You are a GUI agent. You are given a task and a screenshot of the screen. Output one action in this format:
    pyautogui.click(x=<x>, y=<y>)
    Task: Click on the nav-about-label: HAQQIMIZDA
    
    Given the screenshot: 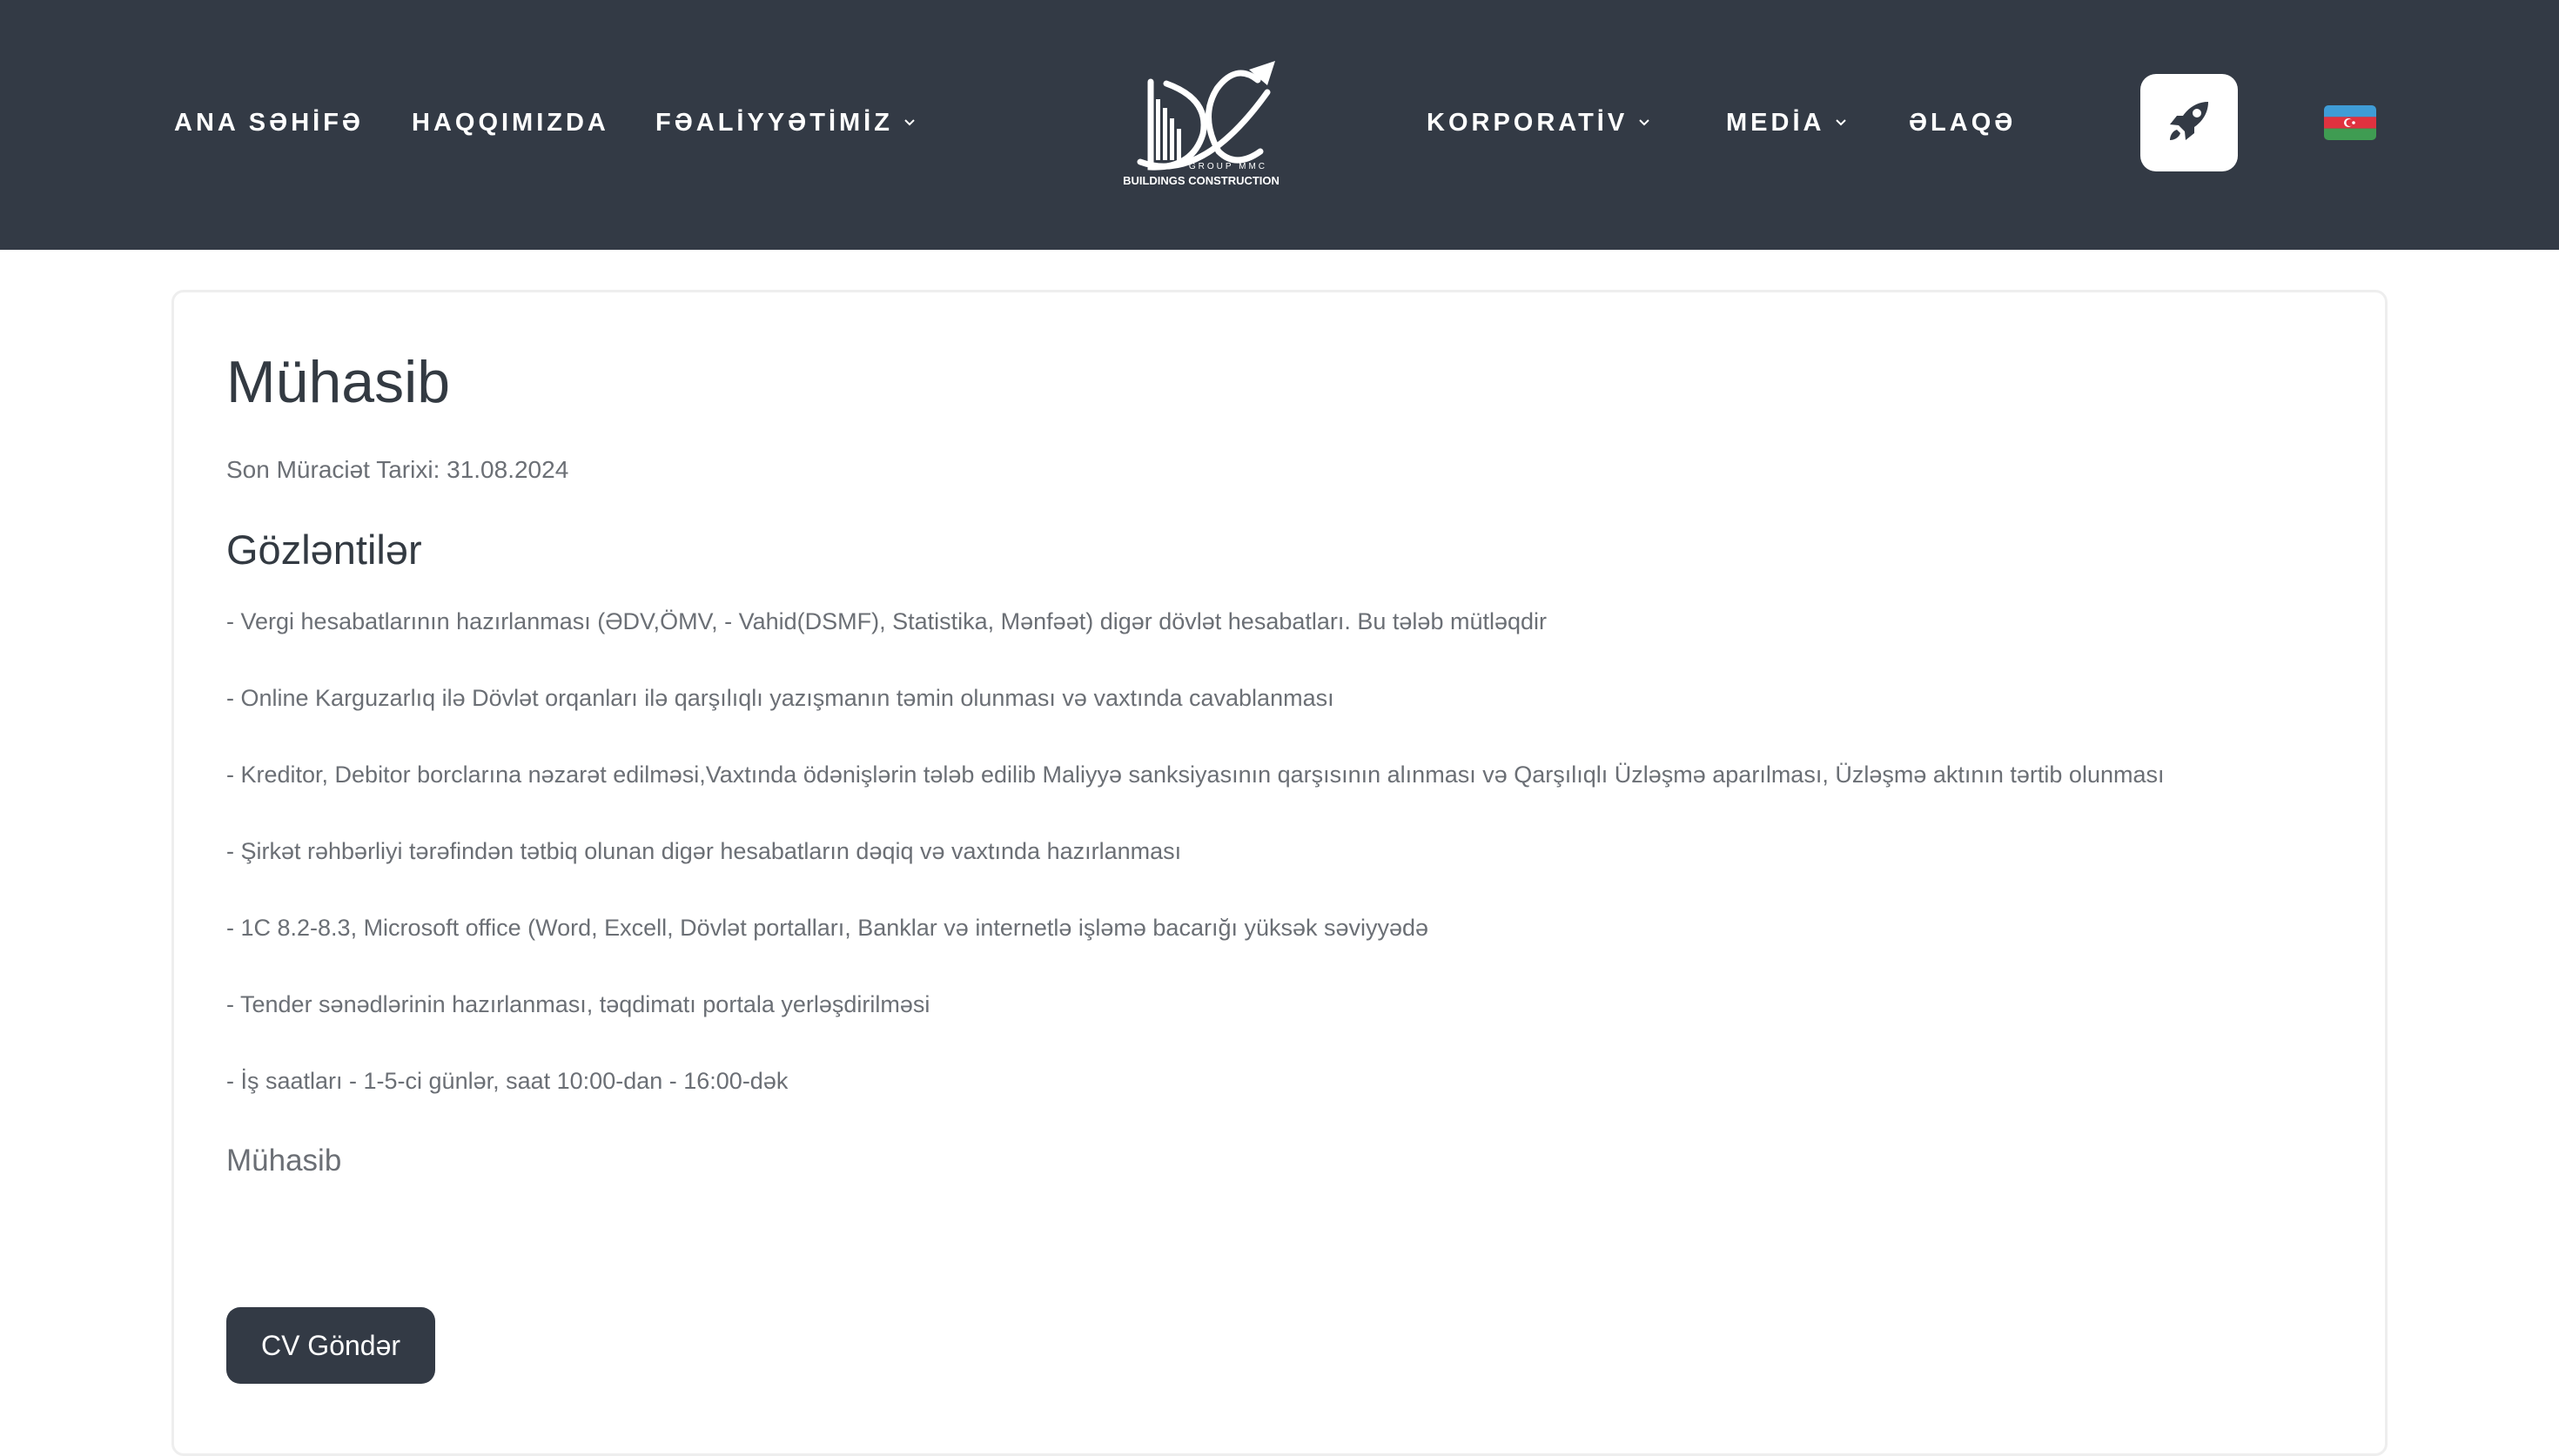 What is the action you would take?
    pyautogui.click(x=511, y=122)
    